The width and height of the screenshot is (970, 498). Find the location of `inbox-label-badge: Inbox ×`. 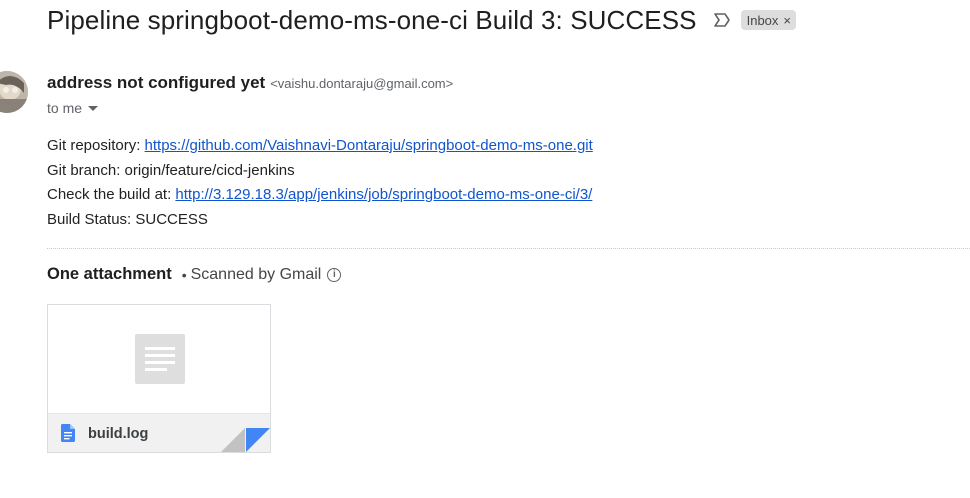

inbox-label-badge: Inbox × is located at coordinates (768, 20).